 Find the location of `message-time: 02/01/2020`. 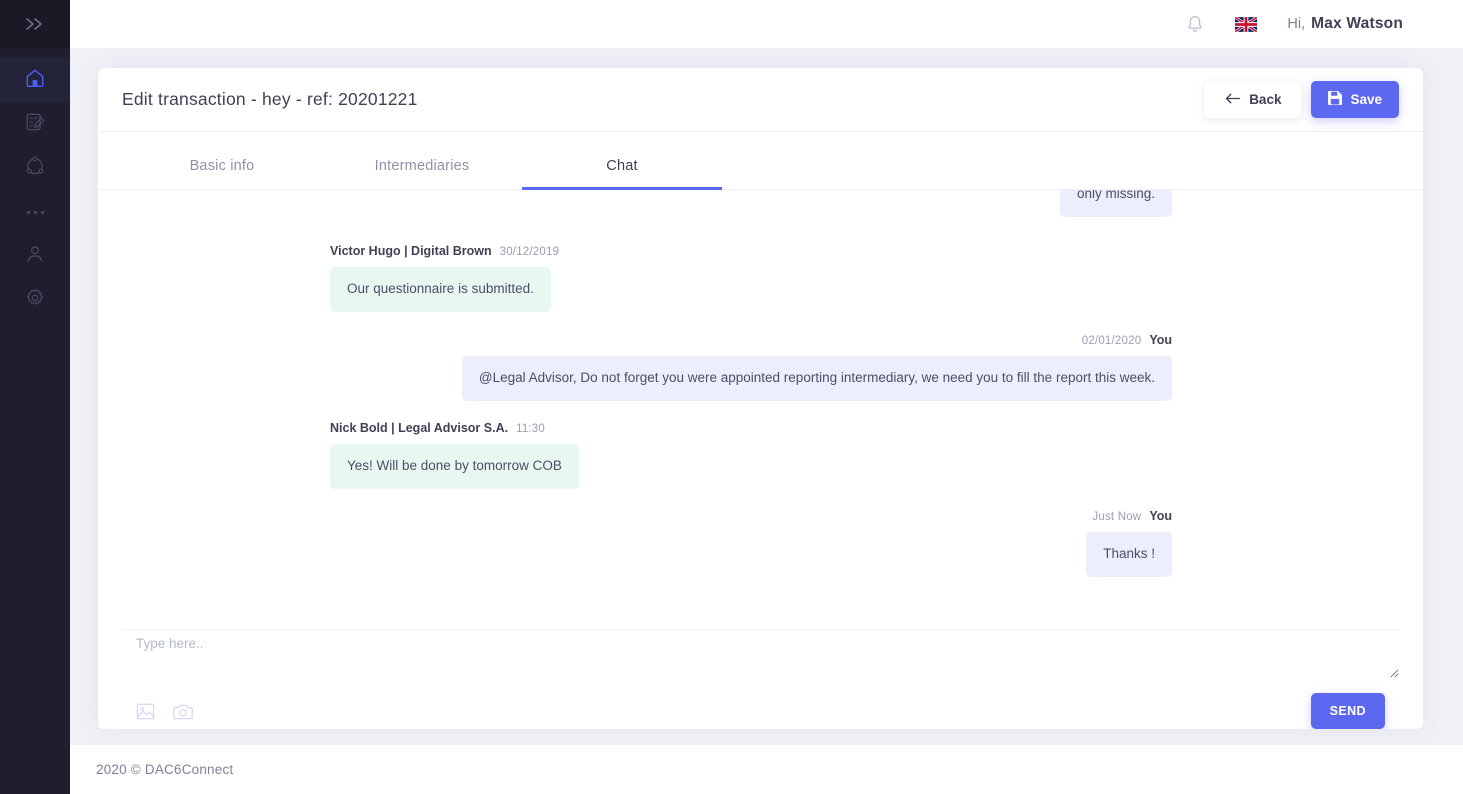

message-time: 02/01/2020 is located at coordinates (1111, 340).